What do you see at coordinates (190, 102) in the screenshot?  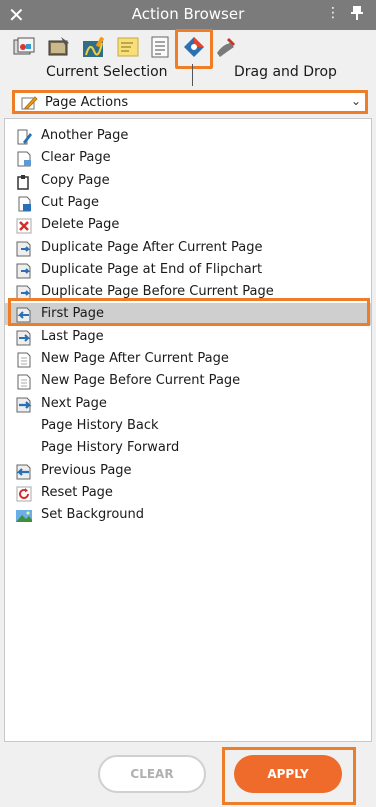 I see `category-dropdown: Page Actions ⌄` at bounding box center [190, 102].